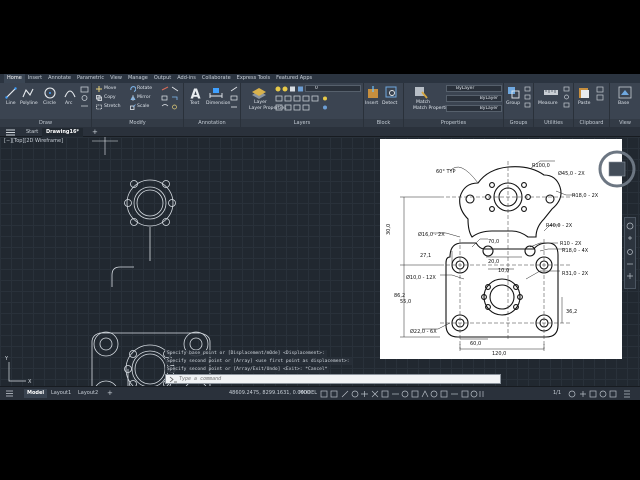 This screenshot has height=480, width=640. I want to click on layer-dropdown: 0, so click(333, 88).